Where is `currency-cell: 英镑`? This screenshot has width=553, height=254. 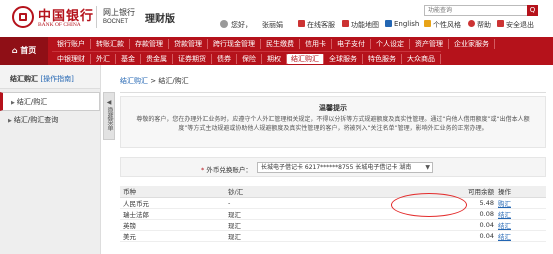 currency-cell: 英镑 is located at coordinates (174, 225).